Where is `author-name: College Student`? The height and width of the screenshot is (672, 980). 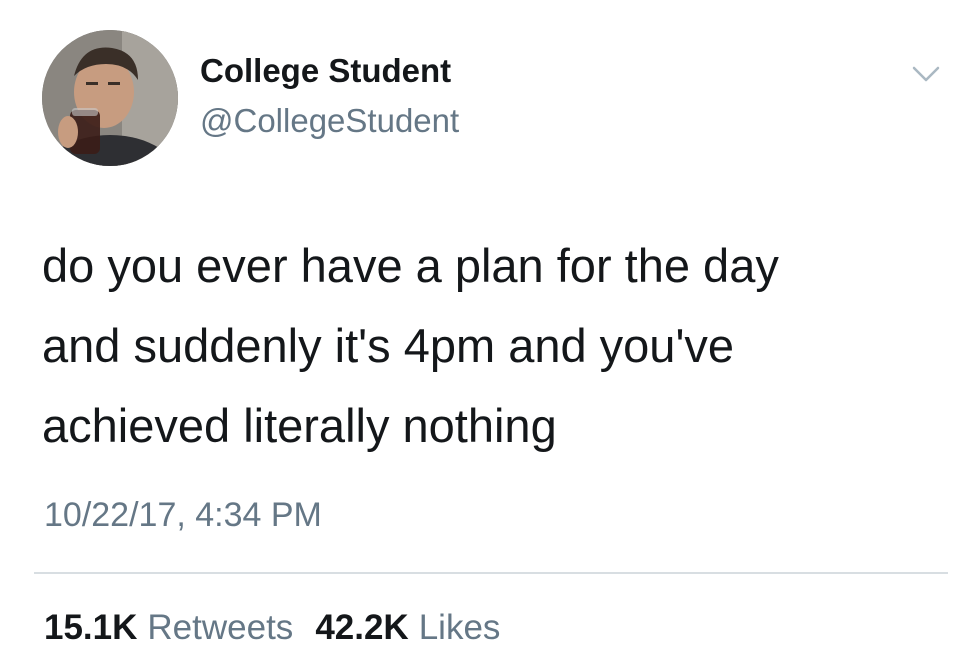 author-name: College Student is located at coordinates (325, 71).